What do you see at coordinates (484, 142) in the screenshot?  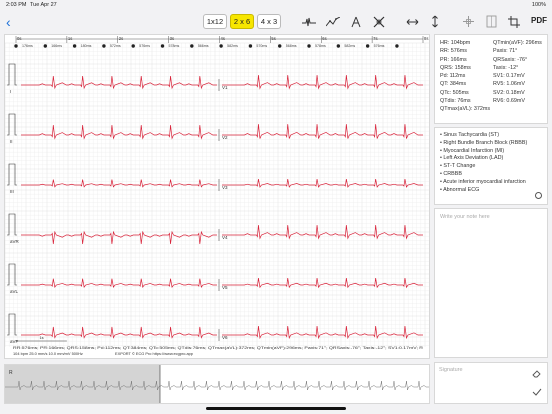 I see `diagnosis-item: • Right Bundle Branch Block (RBBB)` at bounding box center [484, 142].